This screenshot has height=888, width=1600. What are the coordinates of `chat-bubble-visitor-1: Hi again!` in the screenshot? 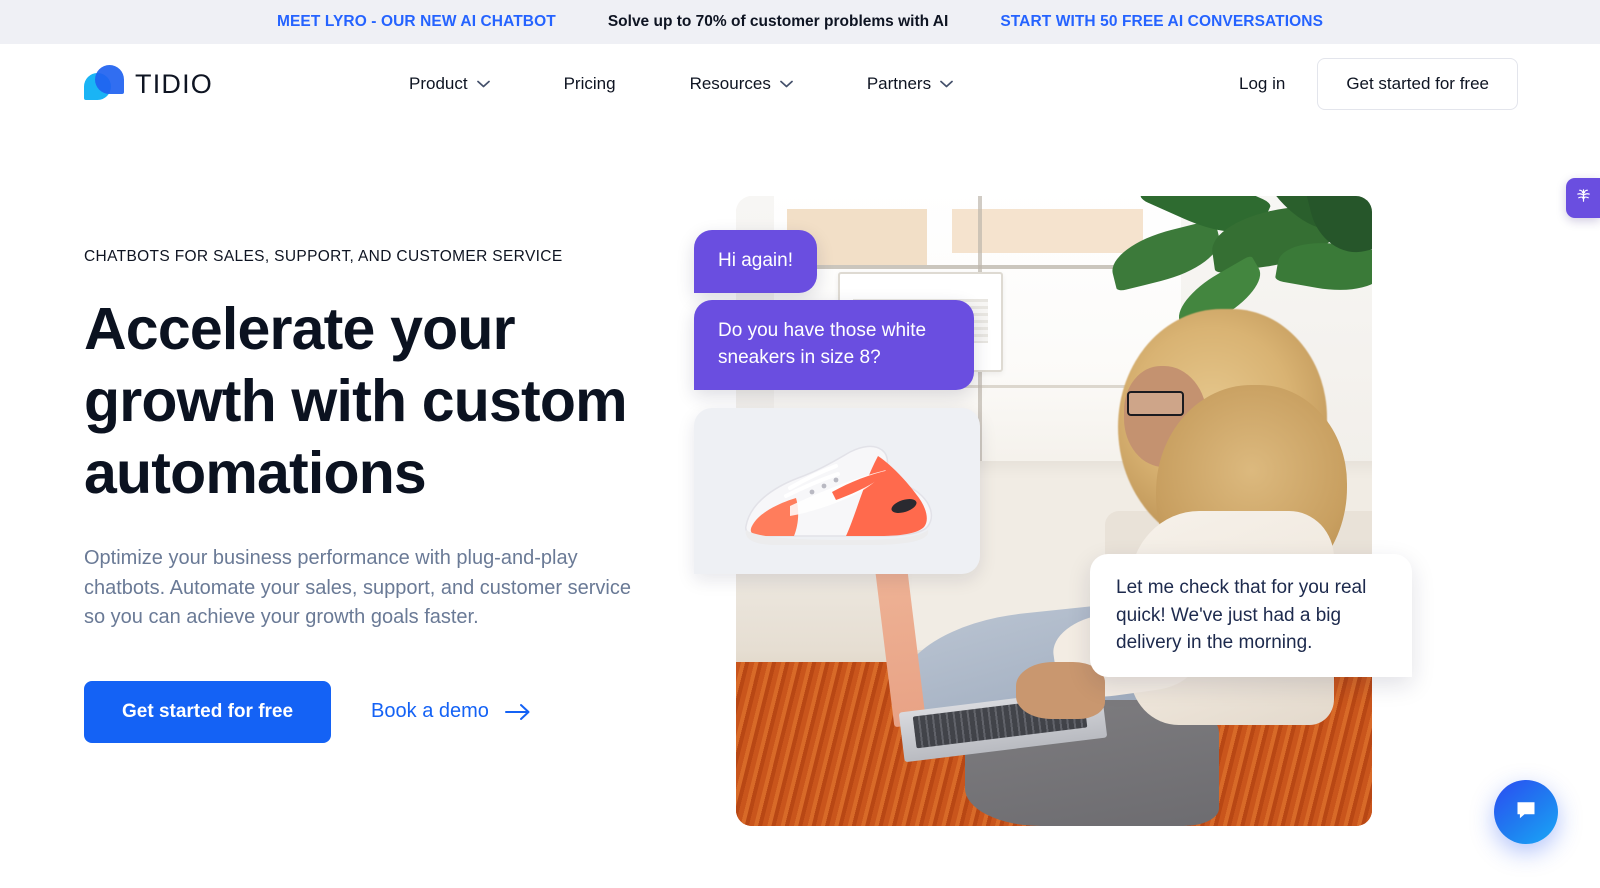 It's located at (755, 261).